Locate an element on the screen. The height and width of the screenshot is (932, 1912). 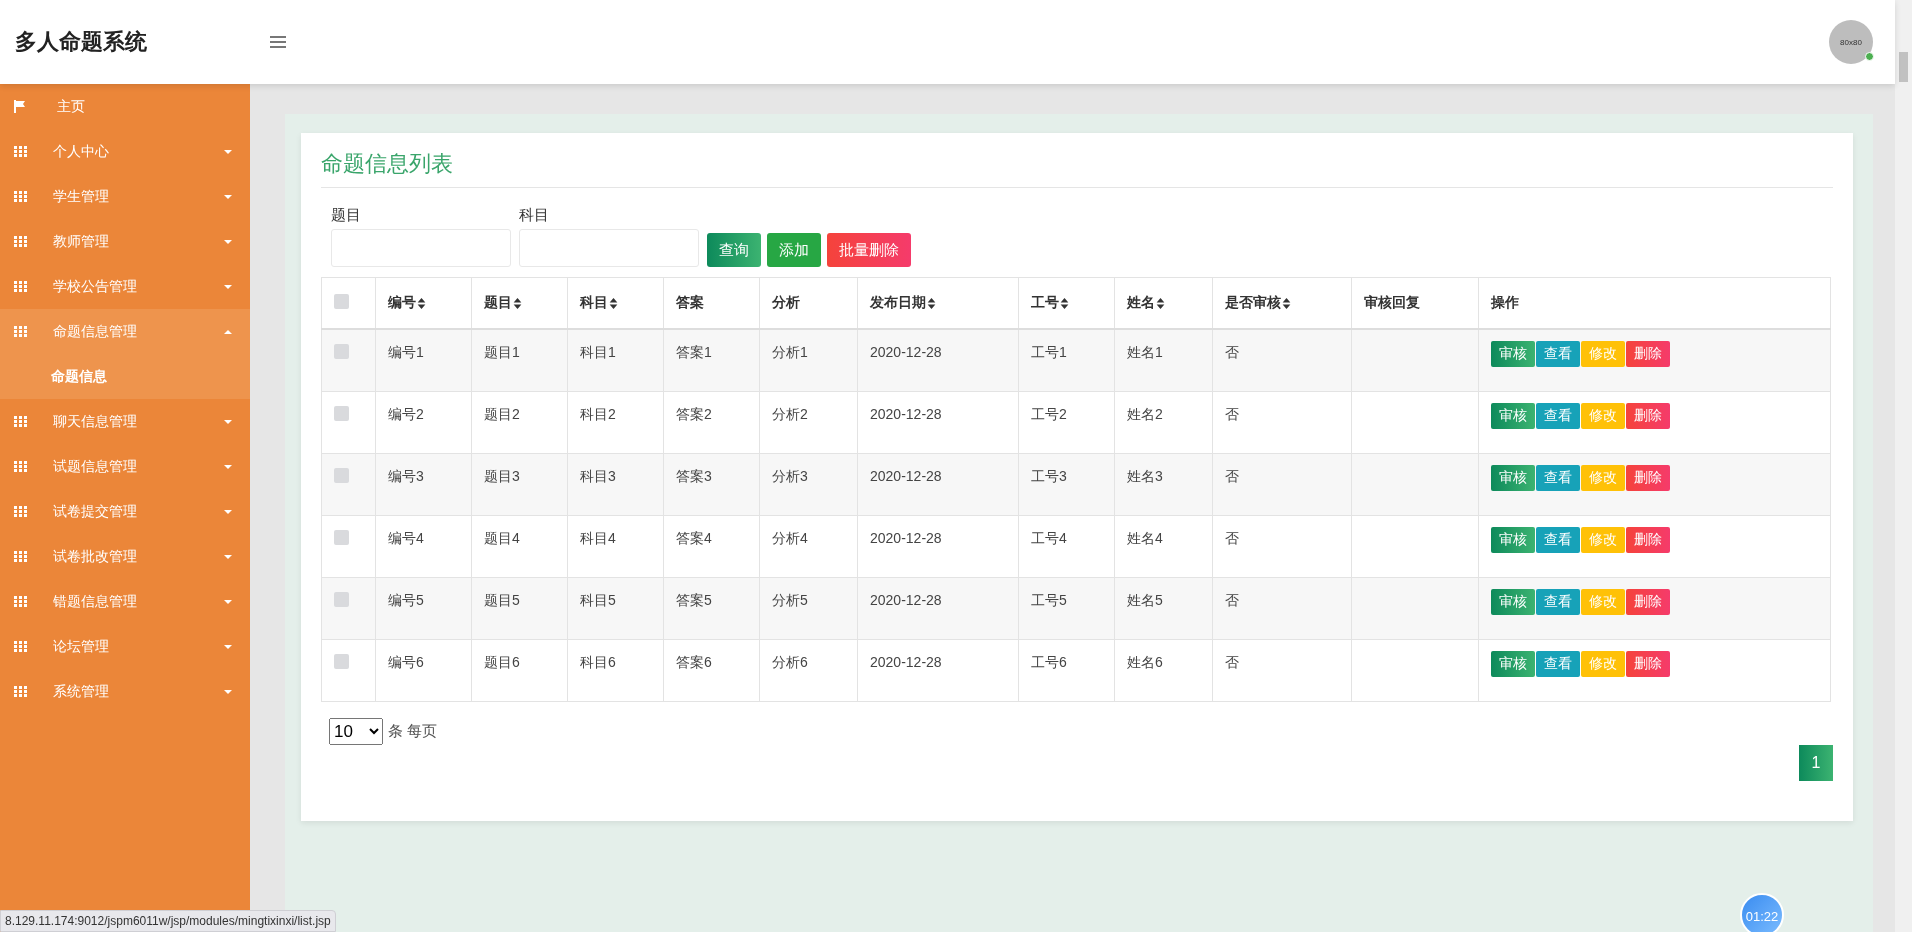
online-dot is located at coordinates (1869, 56).